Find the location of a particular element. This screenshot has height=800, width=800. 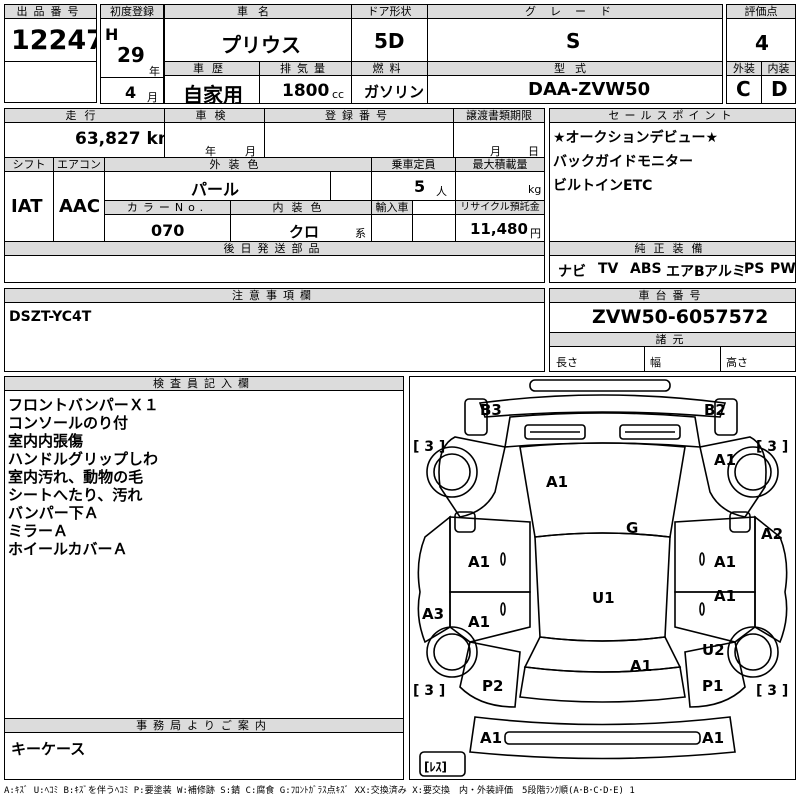

displacement-label: 排気量 is located at coordinates (305, 69).